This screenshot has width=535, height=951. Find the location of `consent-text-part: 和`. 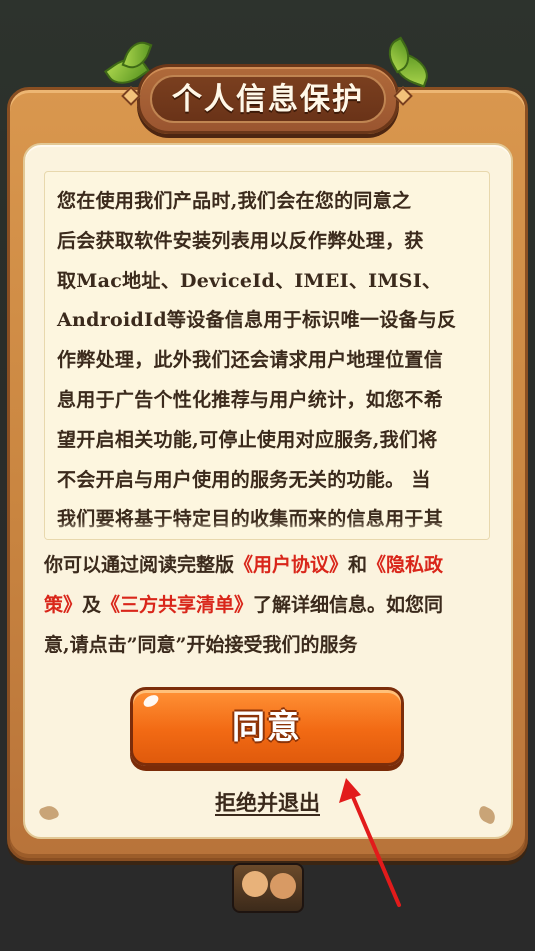

consent-text-part: 和 is located at coordinates (358, 565).